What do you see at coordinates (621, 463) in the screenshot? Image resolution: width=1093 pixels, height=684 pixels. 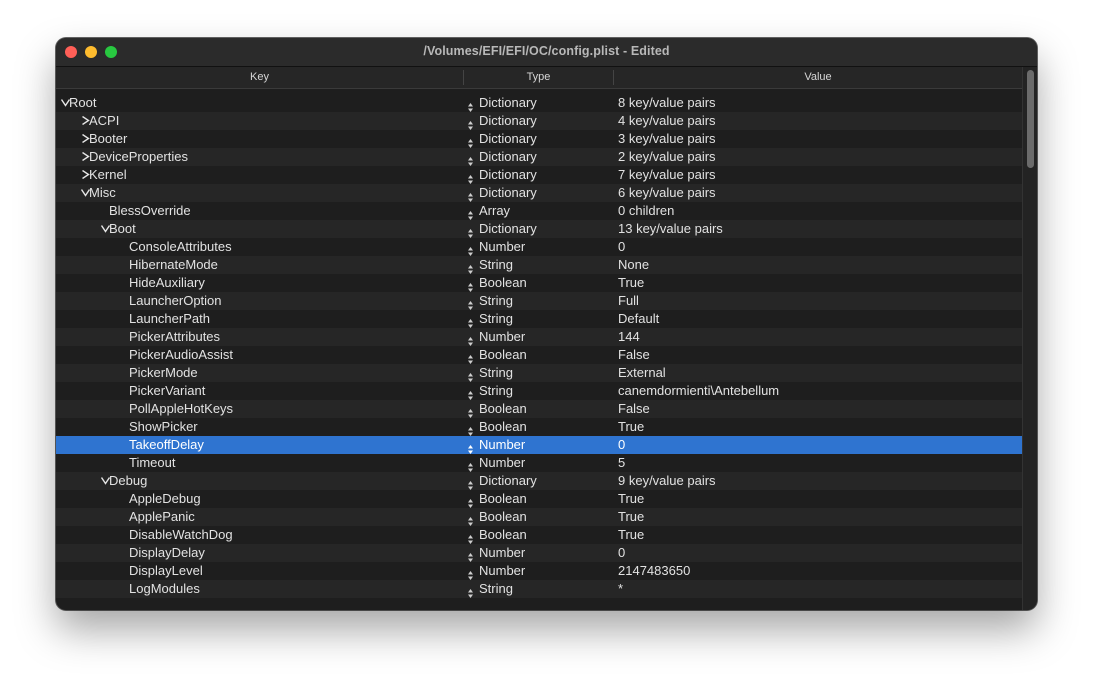 I see `row-value: 5` at bounding box center [621, 463].